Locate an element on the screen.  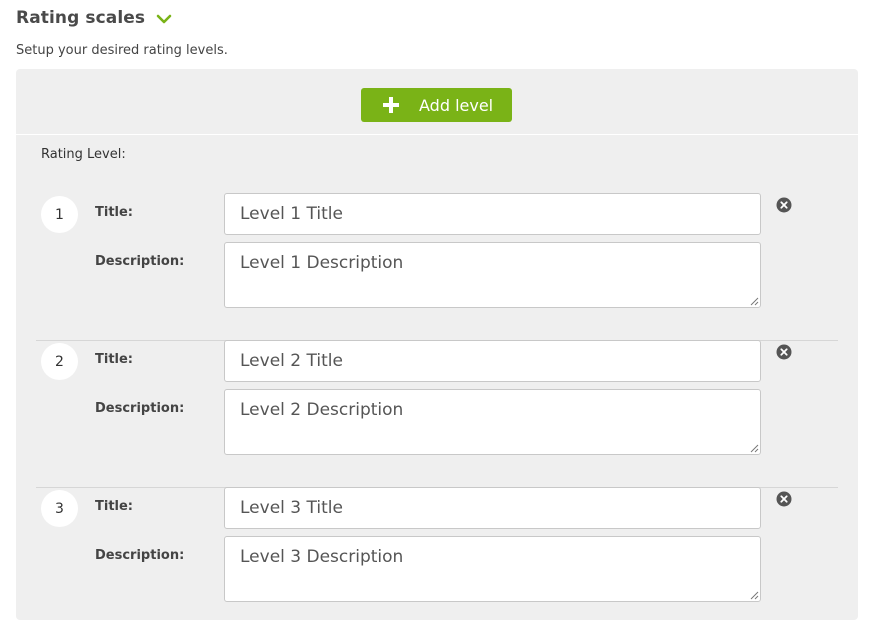
add-level-button: Add level is located at coordinates (436, 105).